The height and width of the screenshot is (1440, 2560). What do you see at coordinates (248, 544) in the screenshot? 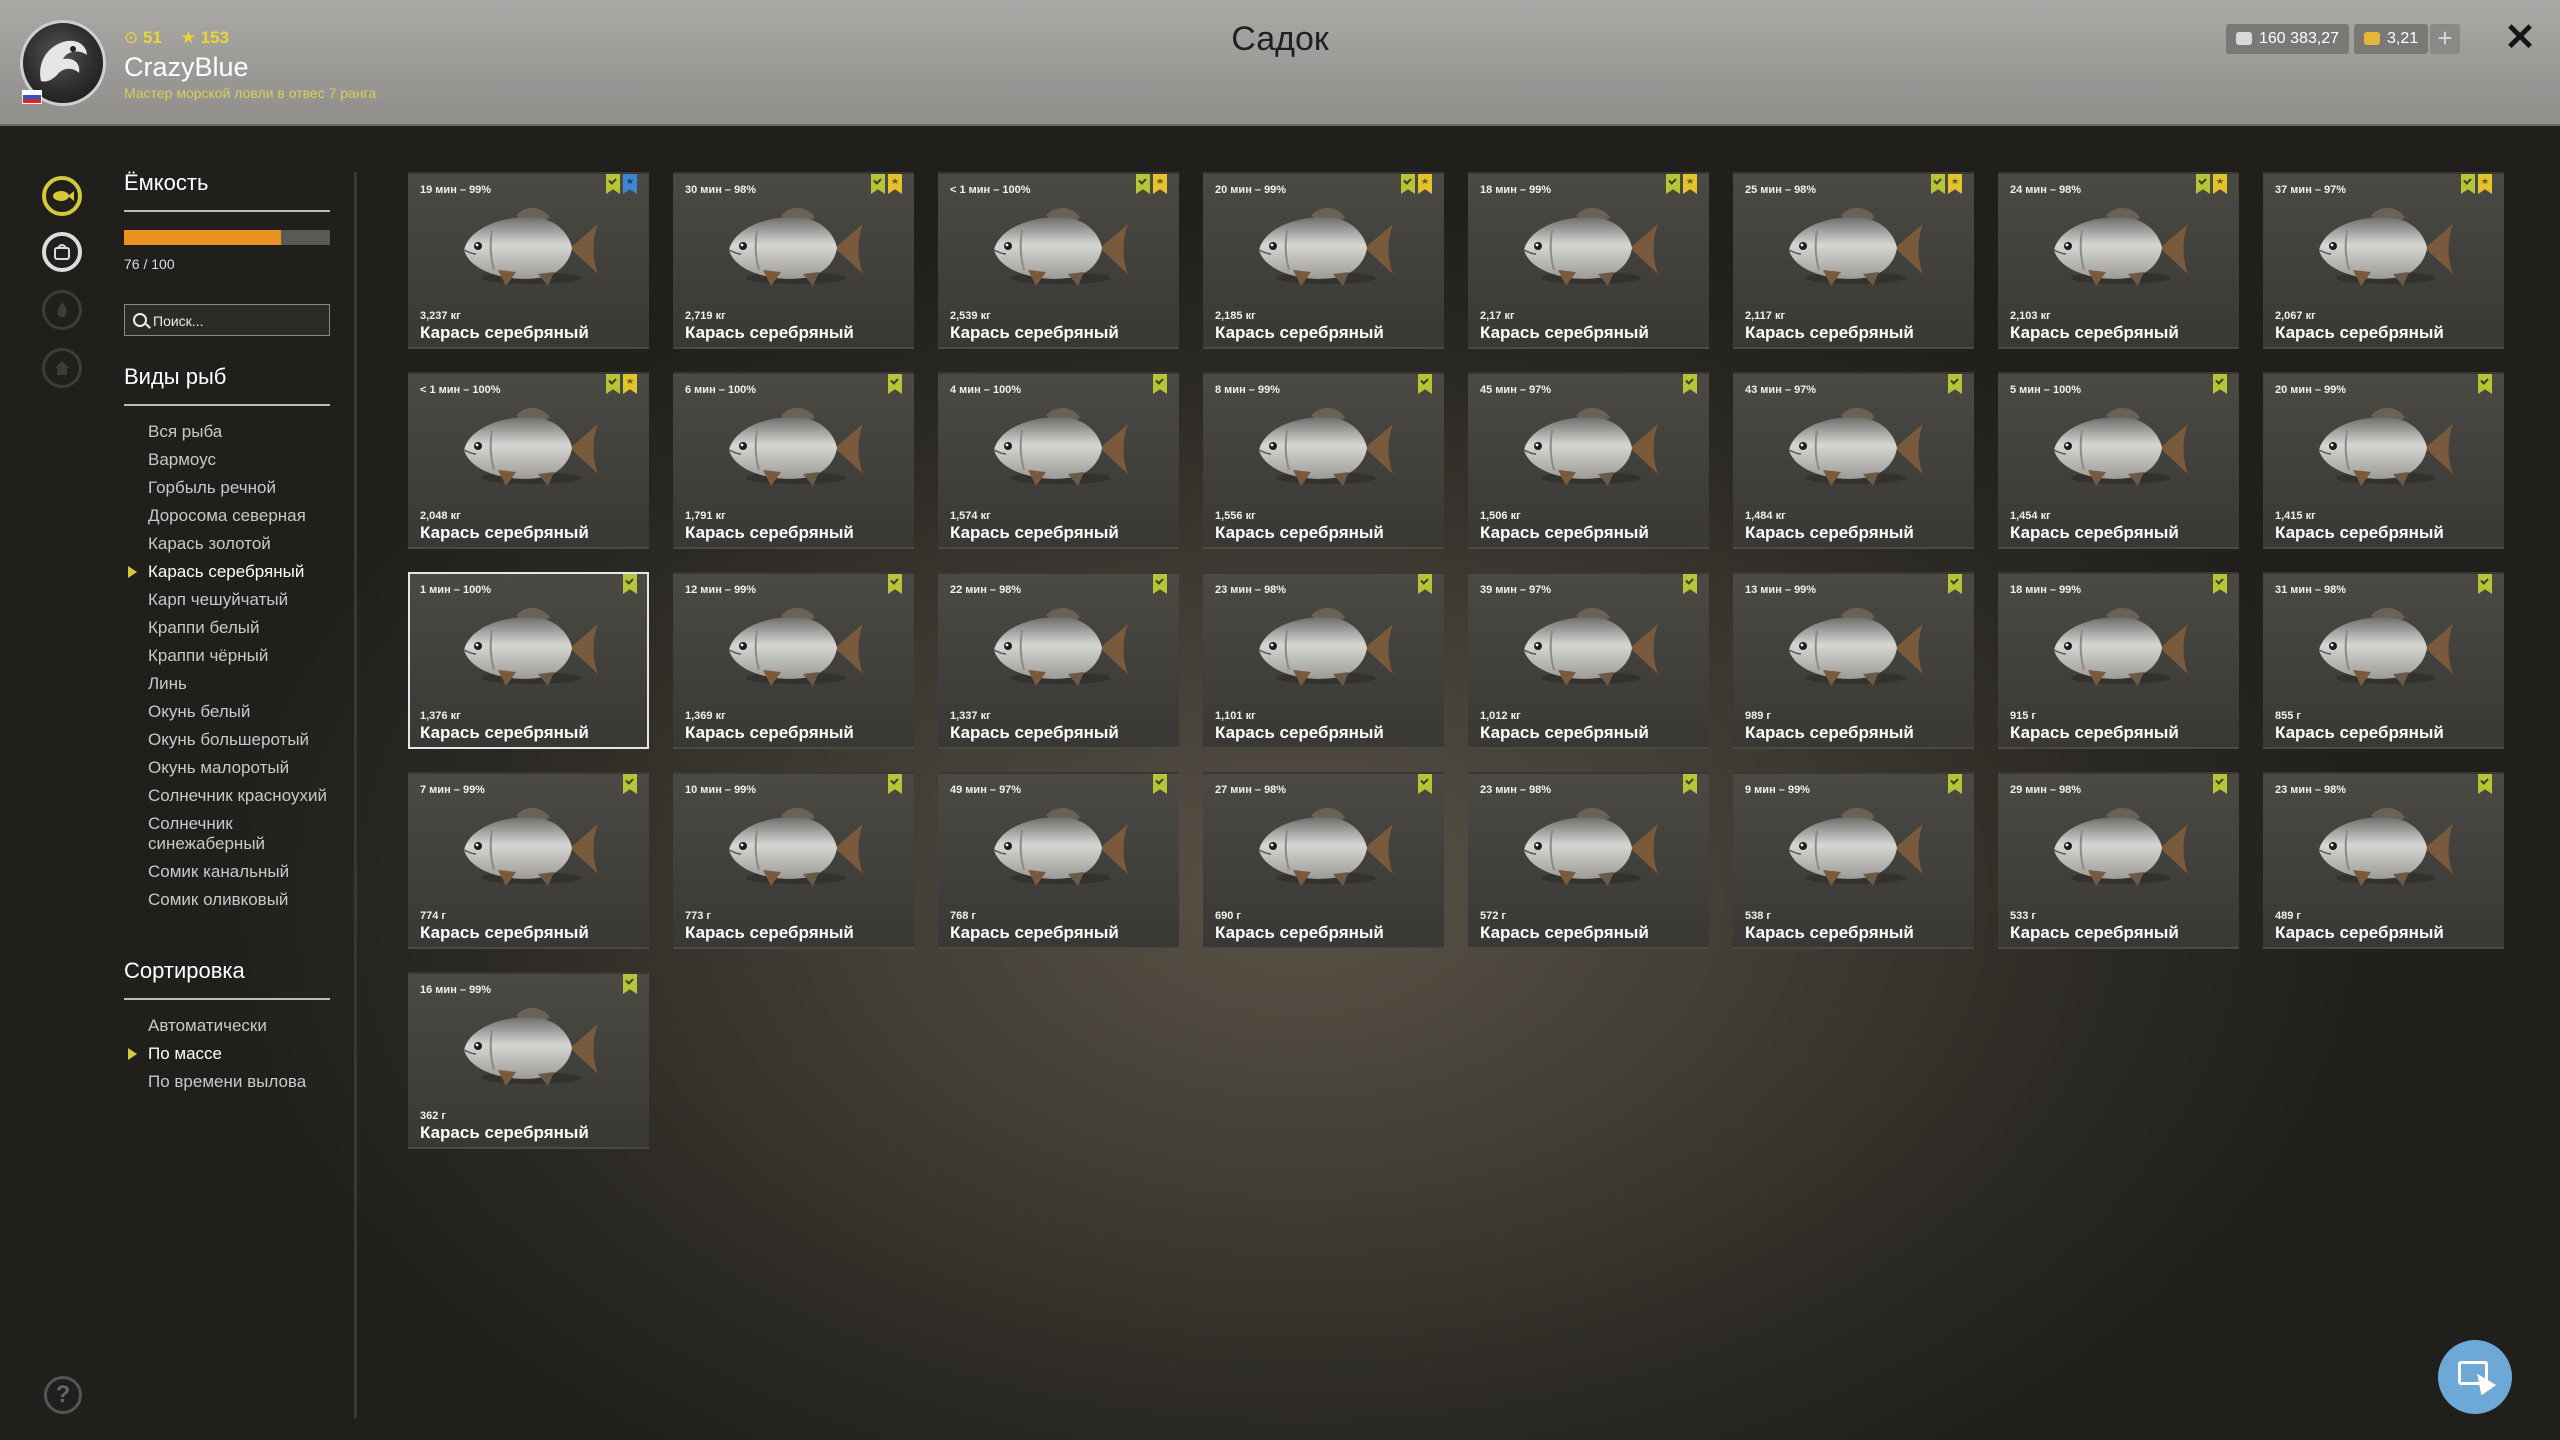
I see `species-item: Карась золотой` at bounding box center [248, 544].